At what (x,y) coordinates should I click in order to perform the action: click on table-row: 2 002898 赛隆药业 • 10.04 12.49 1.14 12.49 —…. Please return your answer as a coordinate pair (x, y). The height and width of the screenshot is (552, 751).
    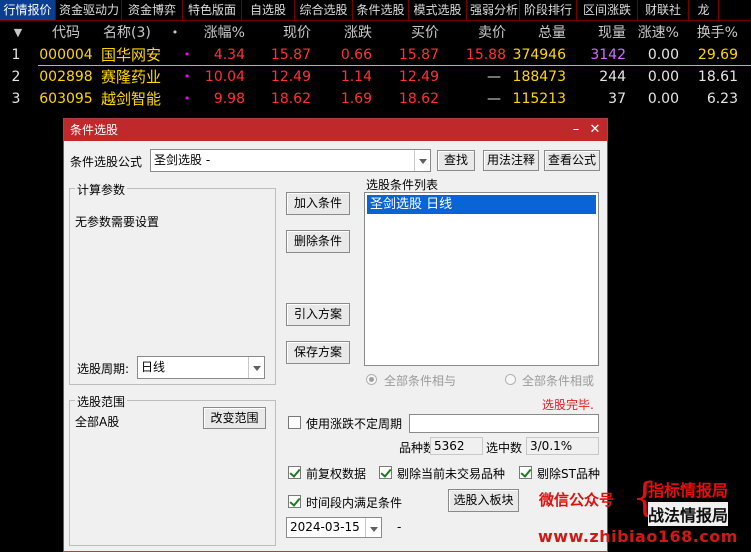
    Looking at the image, I should click on (375, 77).